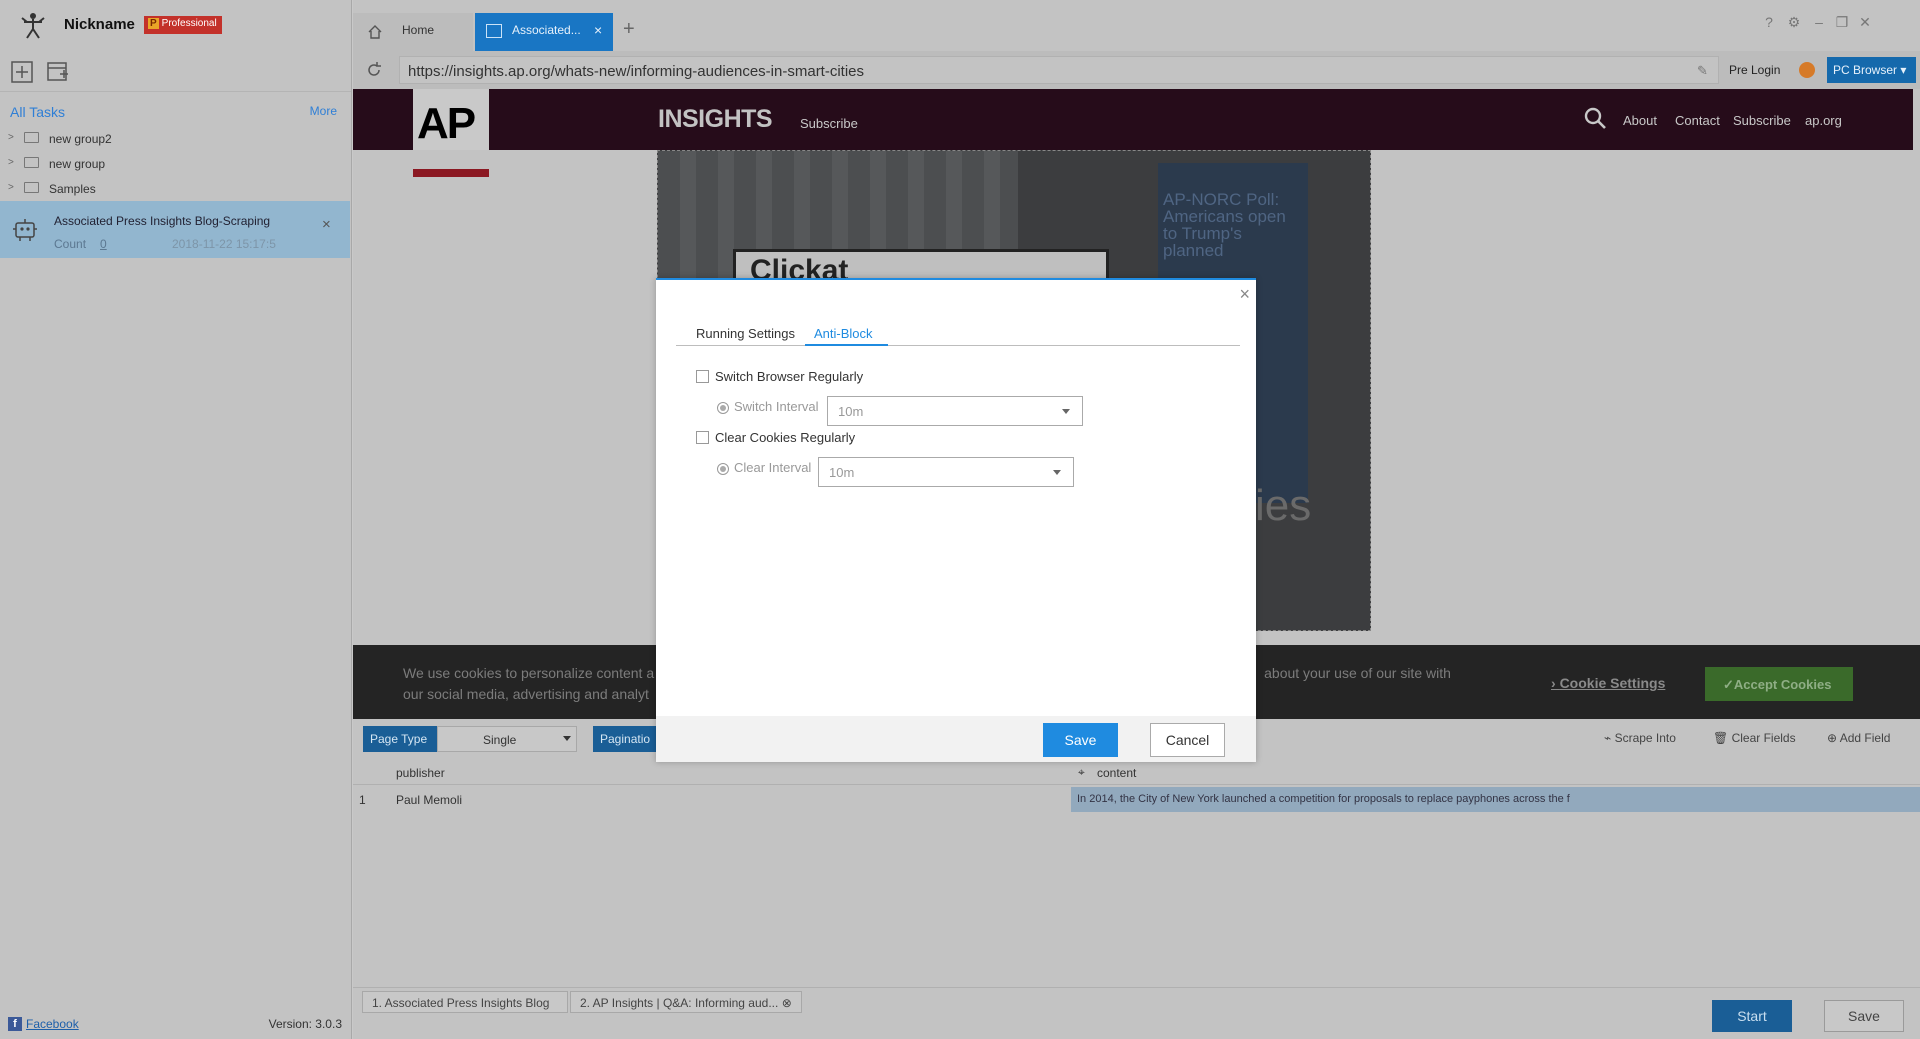 The width and height of the screenshot is (1920, 1039). What do you see at coordinates (702, 437) in the screenshot?
I see `clear-cookies-checkbox` at bounding box center [702, 437].